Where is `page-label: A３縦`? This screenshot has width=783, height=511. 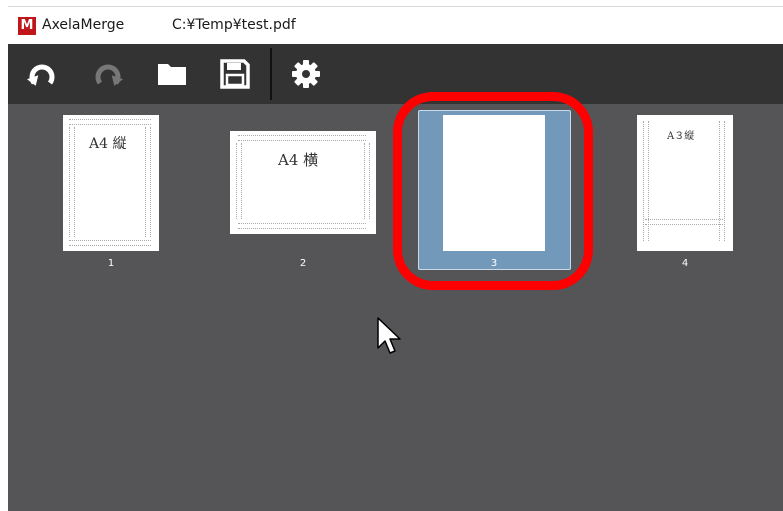 page-label: A３縦 is located at coordinates (681, 136).